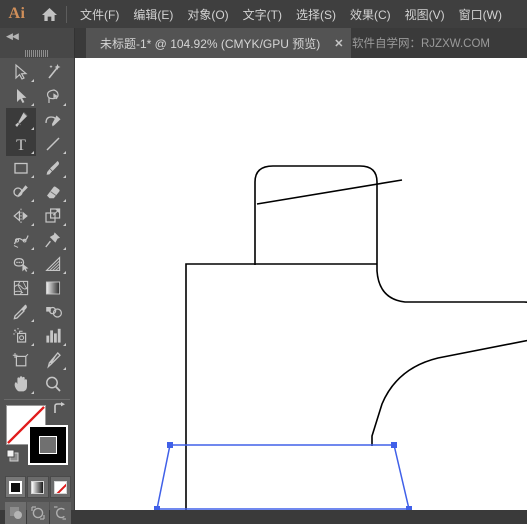  I want to click on tool-grid: T, so click(40, 228).